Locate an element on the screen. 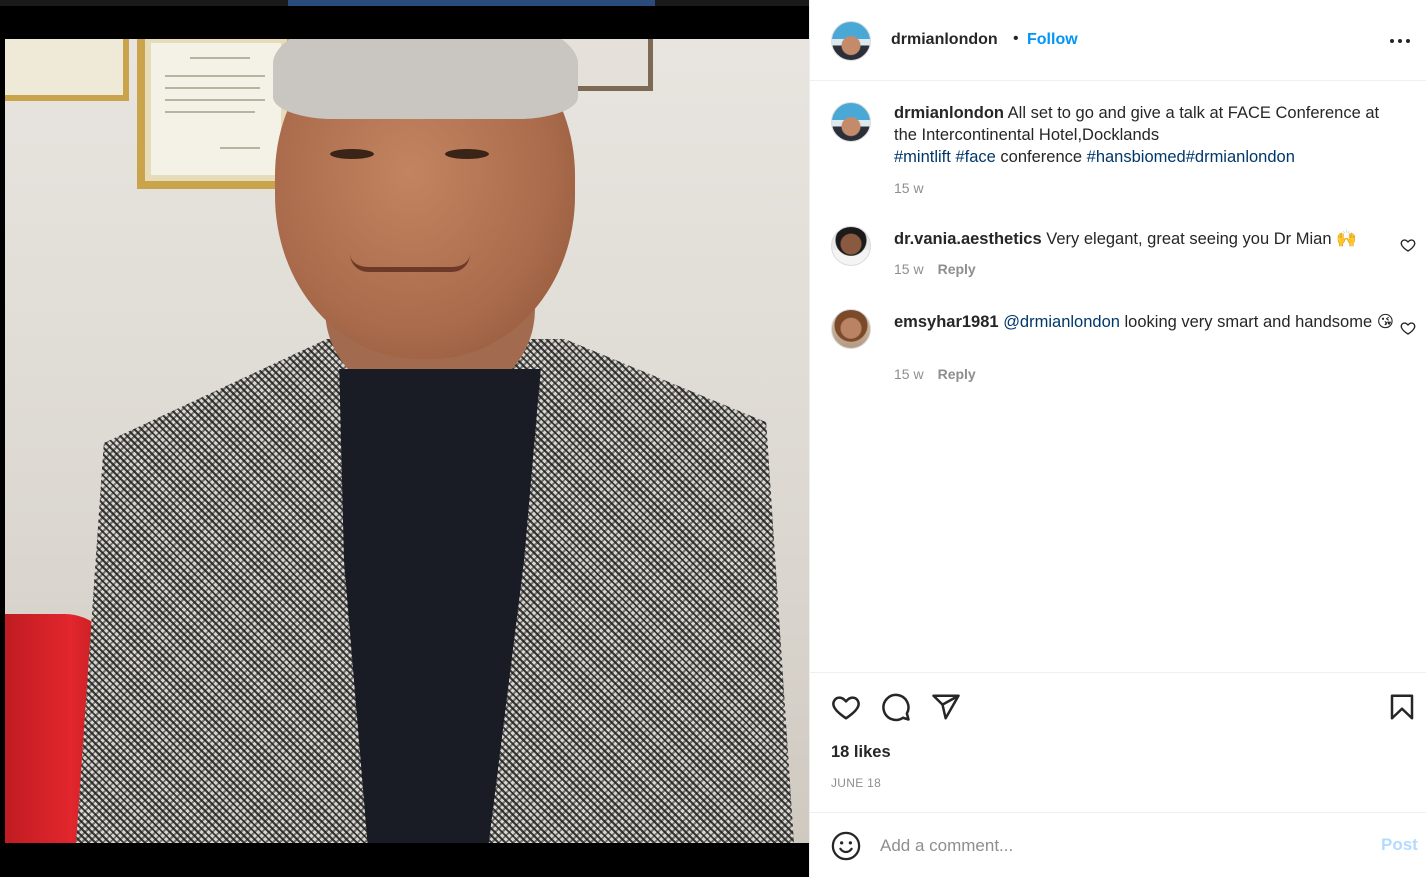  share-icon is located at coordinates (946, 707).